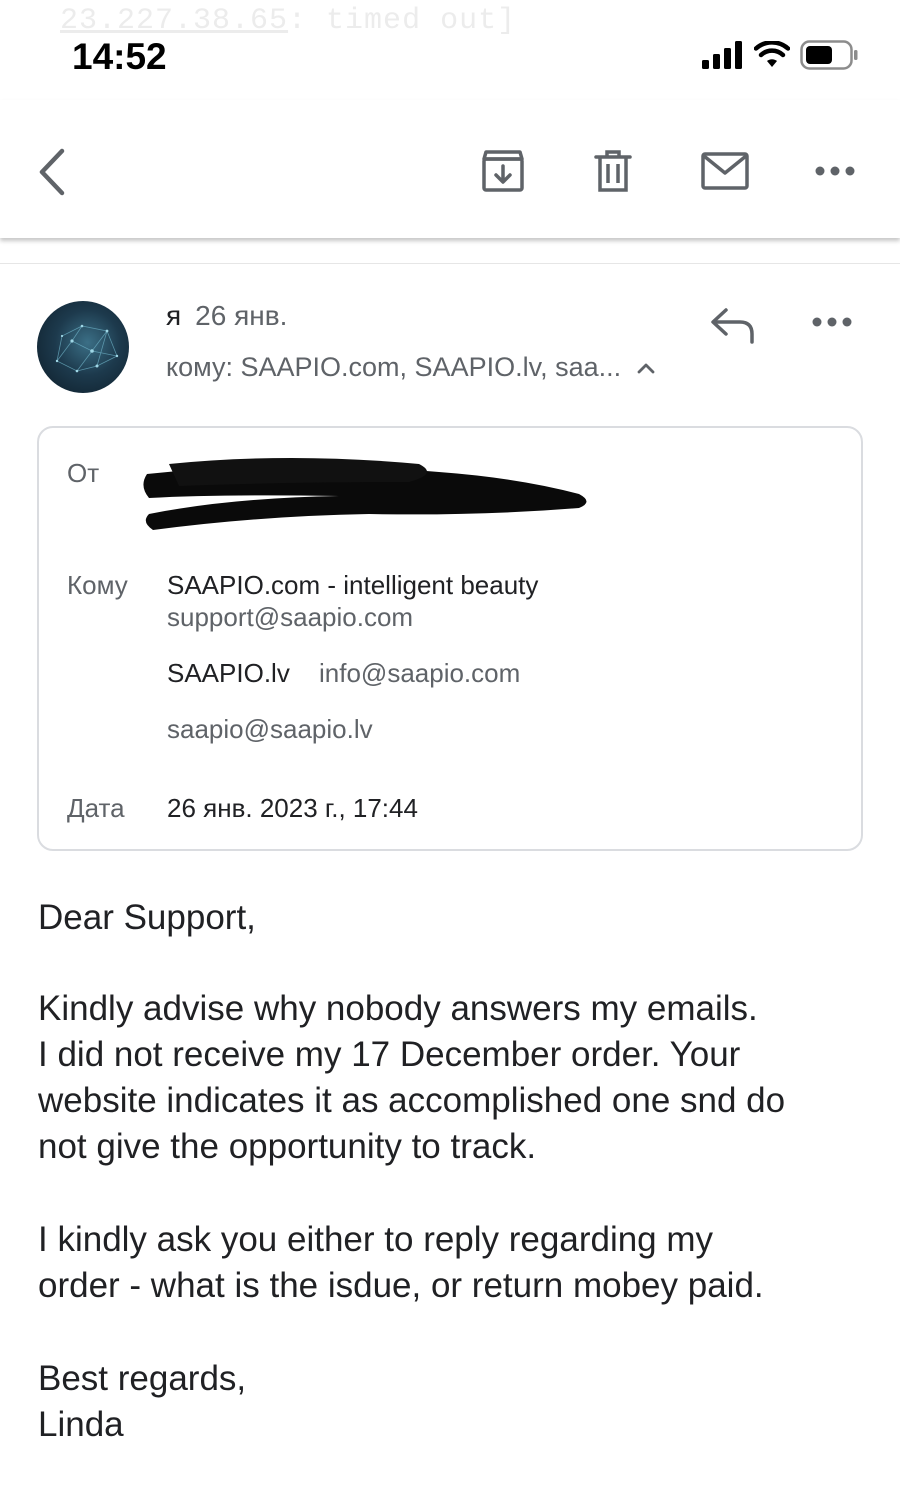 The width and height of the screenshot is (900, 1486). Describe the element at coordinates (83, 473) in the screenshot. I see `from-label: От` at that location.